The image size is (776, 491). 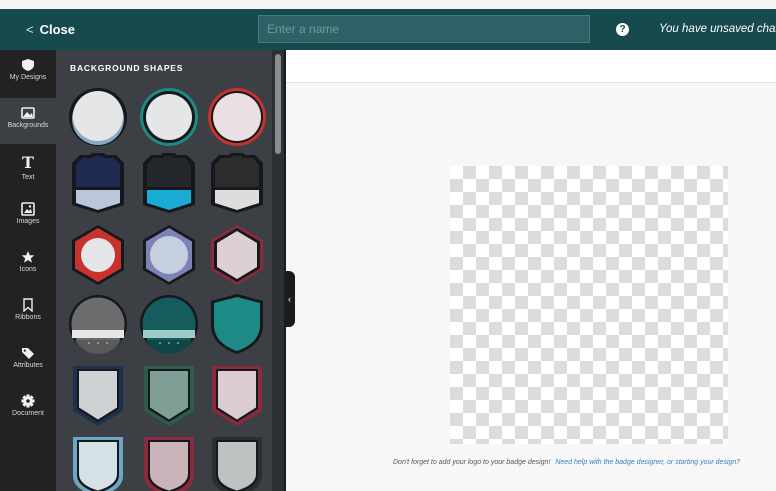 What do you see at coordinates (28, 313) in the screenshot?
I see `sidebar-item-ribbons: Ribbons` at bounding box center [28, 313].